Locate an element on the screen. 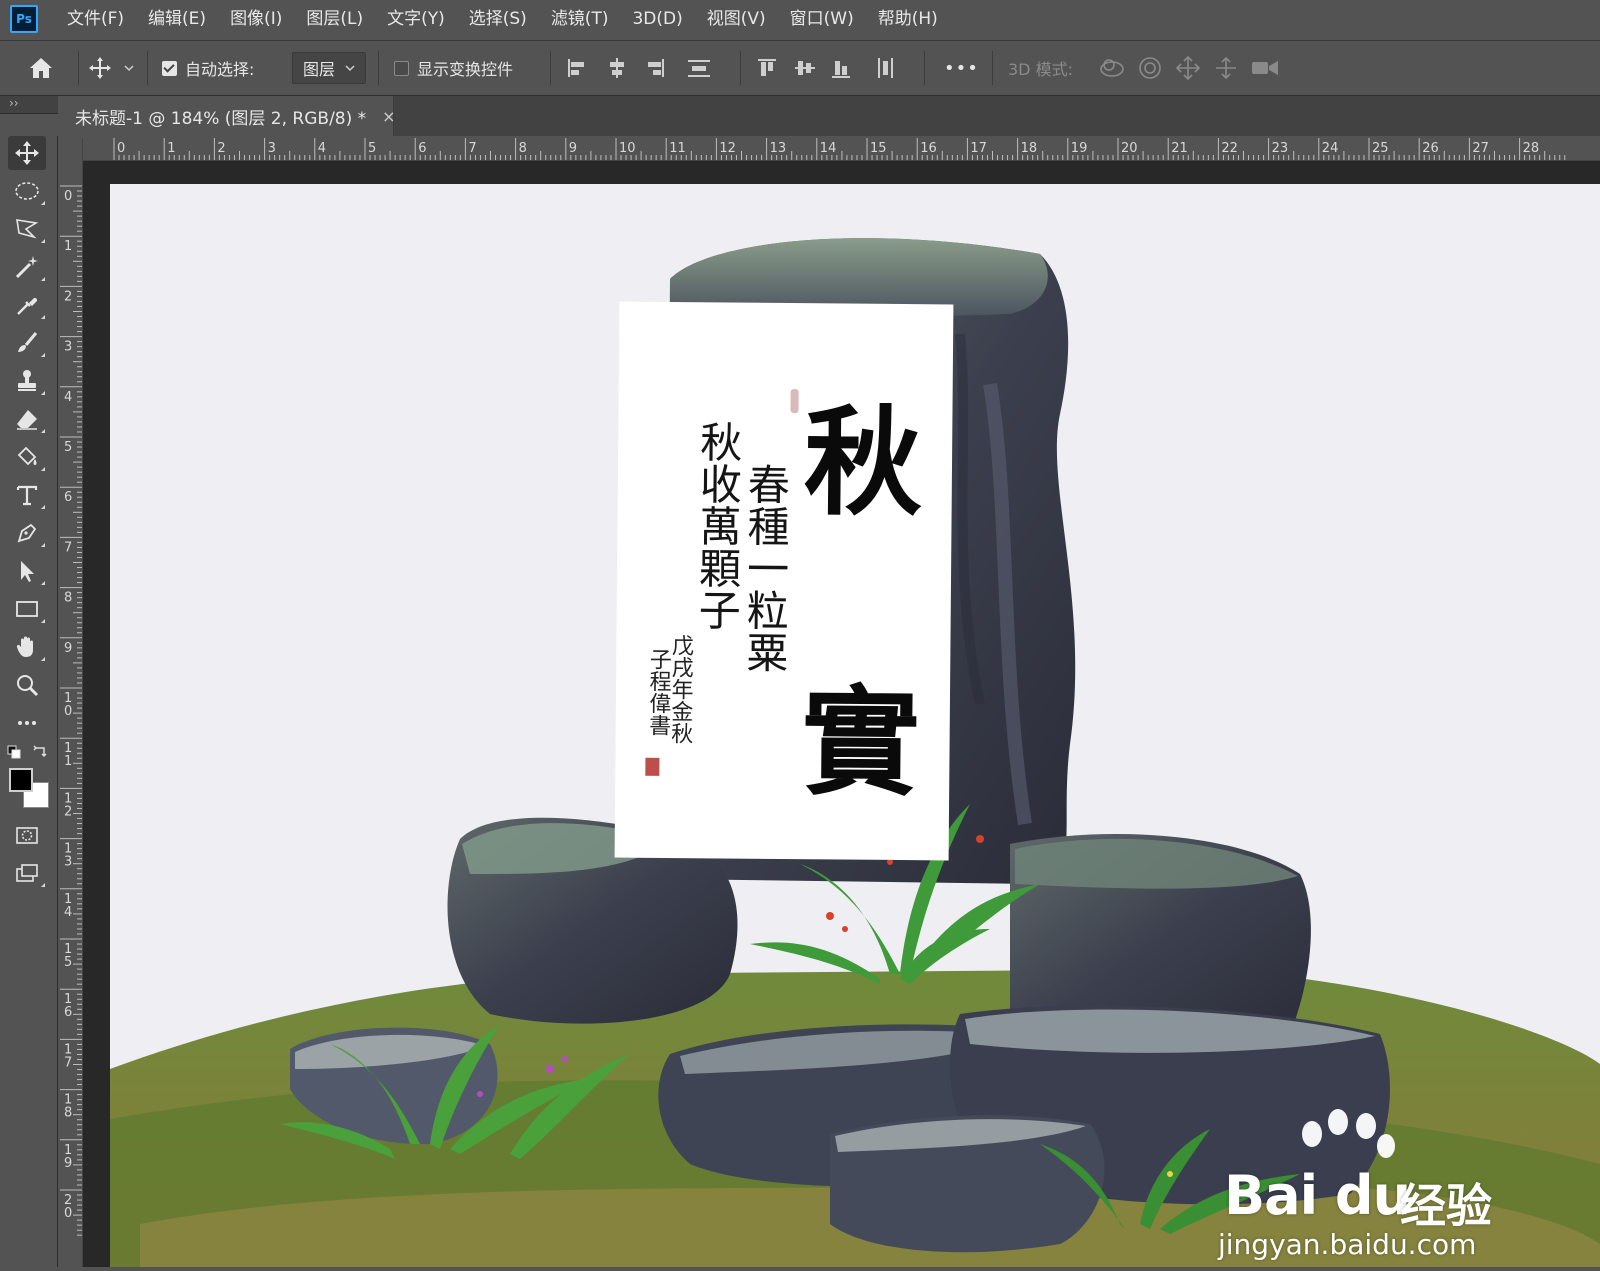 This screenshot has height=1271, width=1600. ruler-v-label: 5 is located at coordinates (68, 962).